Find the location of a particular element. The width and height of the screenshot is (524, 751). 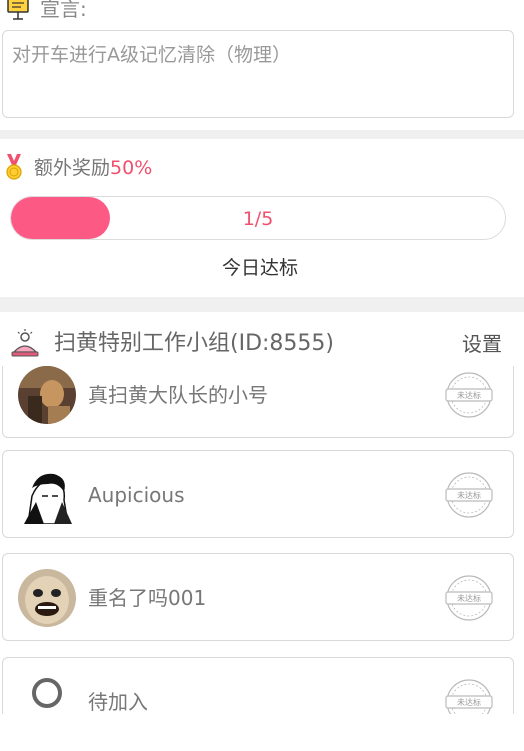

member-name: Aupicious is located at coordinates (136, 495).